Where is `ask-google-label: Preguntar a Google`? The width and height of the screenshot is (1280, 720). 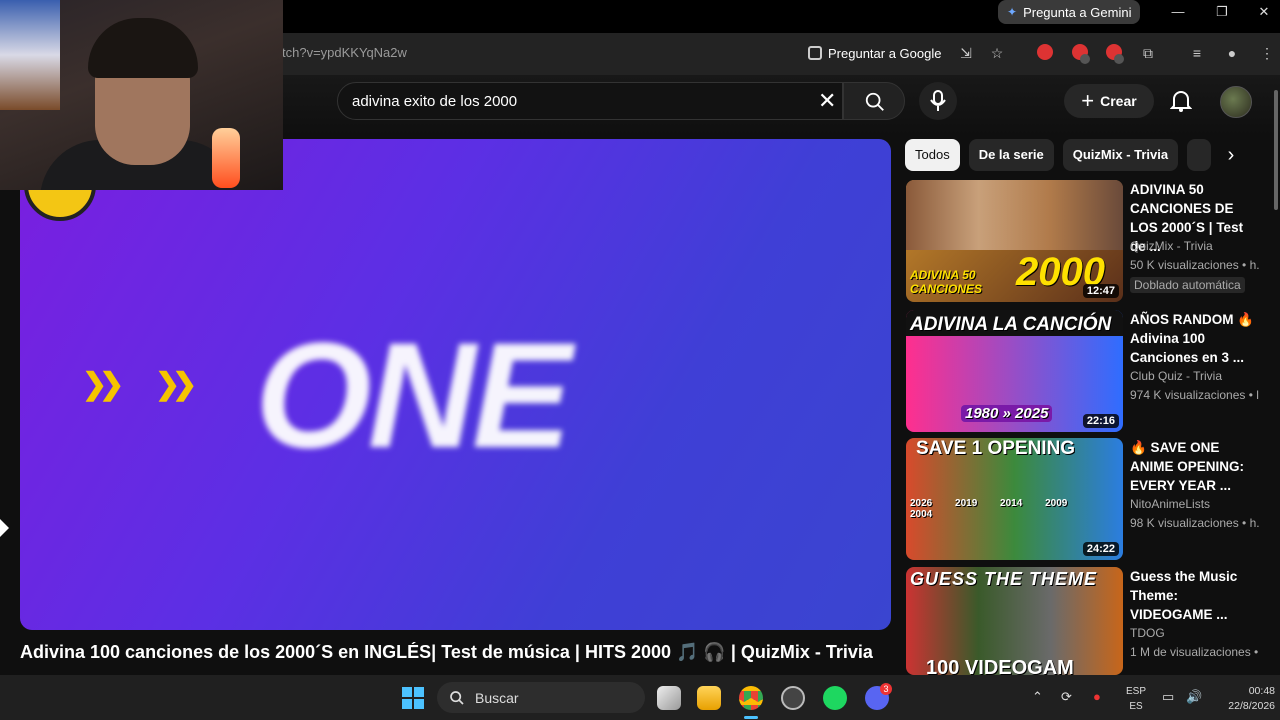
ask-google-label: Preguntar a Google is located at coordinates (885, 53).